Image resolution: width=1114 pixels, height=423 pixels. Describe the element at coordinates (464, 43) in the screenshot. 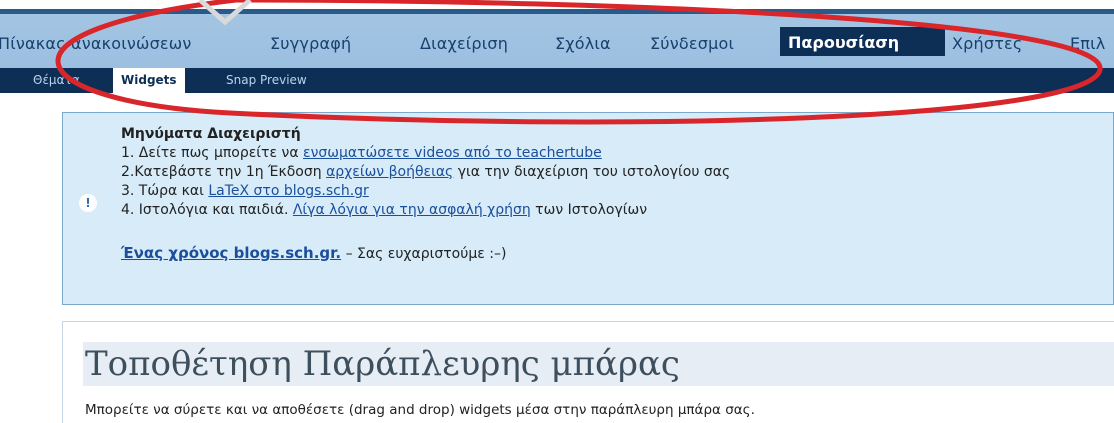

I see `nav-item-manage: Διαχείριση` at that location.